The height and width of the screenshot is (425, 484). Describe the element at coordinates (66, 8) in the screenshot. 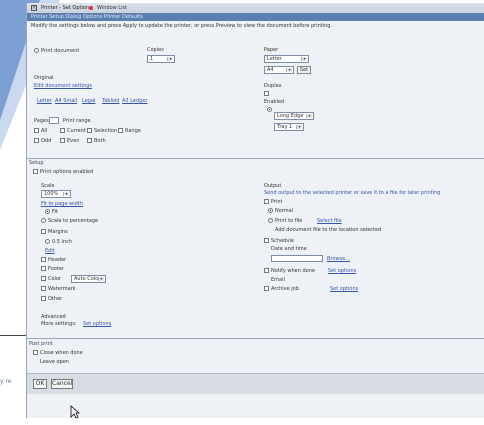

I see `window-title: Printer - Set Options` at that location.